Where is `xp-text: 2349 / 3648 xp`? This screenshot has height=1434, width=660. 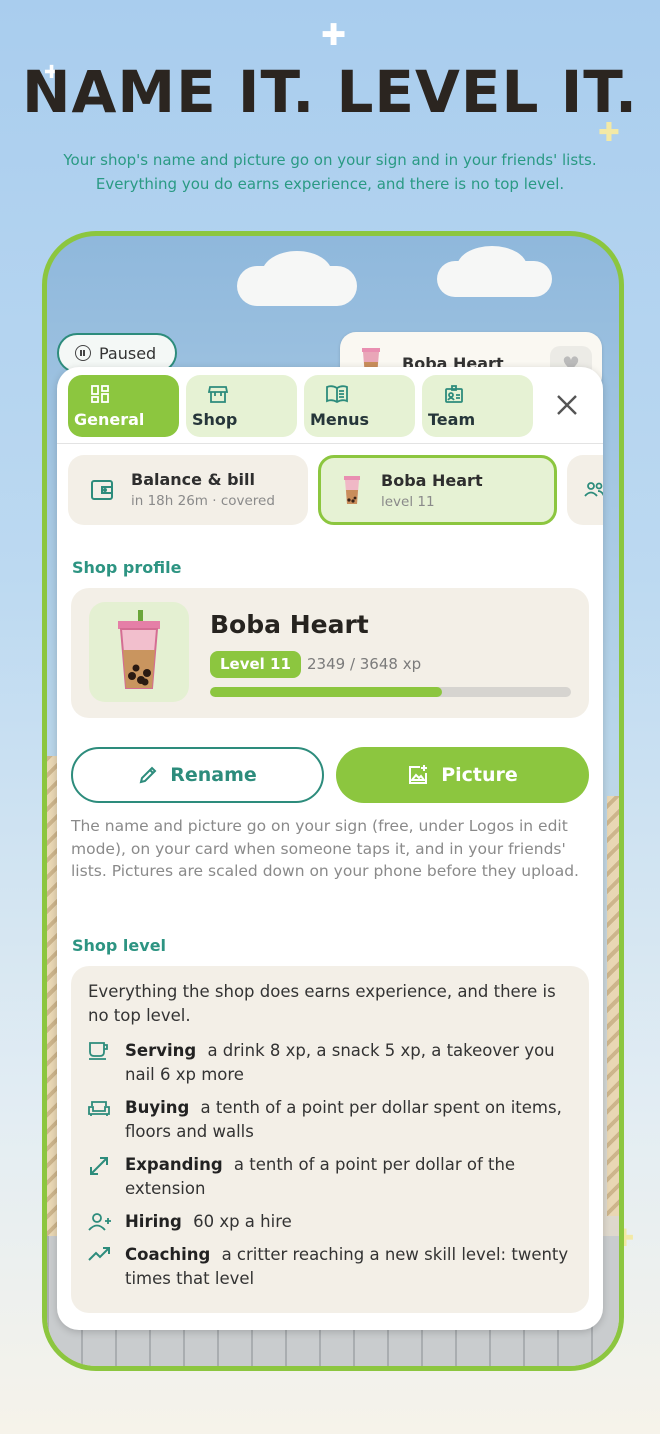
xp-text: 2349 / 3648 xp is located at coordinates (364, 664).